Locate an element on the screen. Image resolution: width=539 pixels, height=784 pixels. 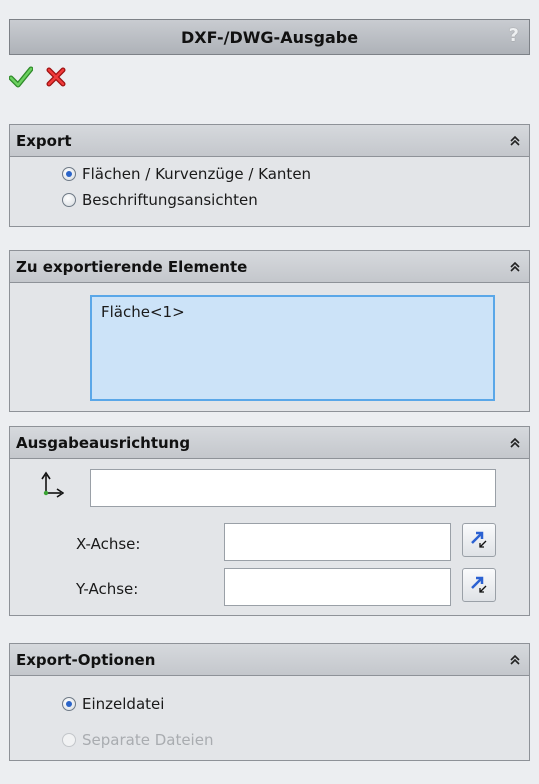
x-axis-field is located at coordinates (337, 542).